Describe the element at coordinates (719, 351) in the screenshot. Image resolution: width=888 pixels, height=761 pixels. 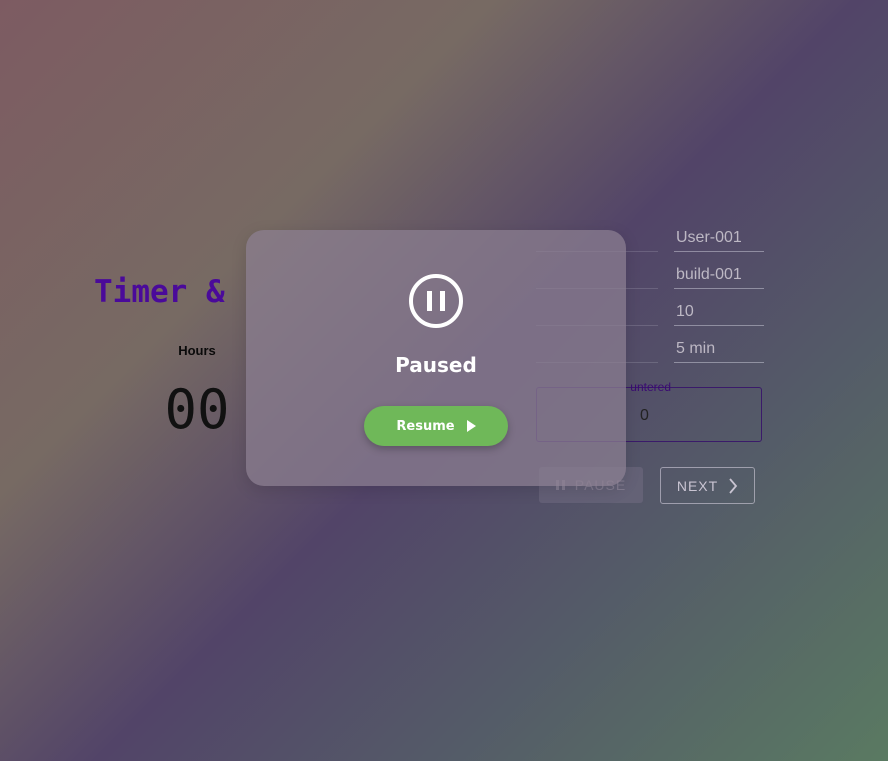
I see `field-duration-value: 5 min` at that location.